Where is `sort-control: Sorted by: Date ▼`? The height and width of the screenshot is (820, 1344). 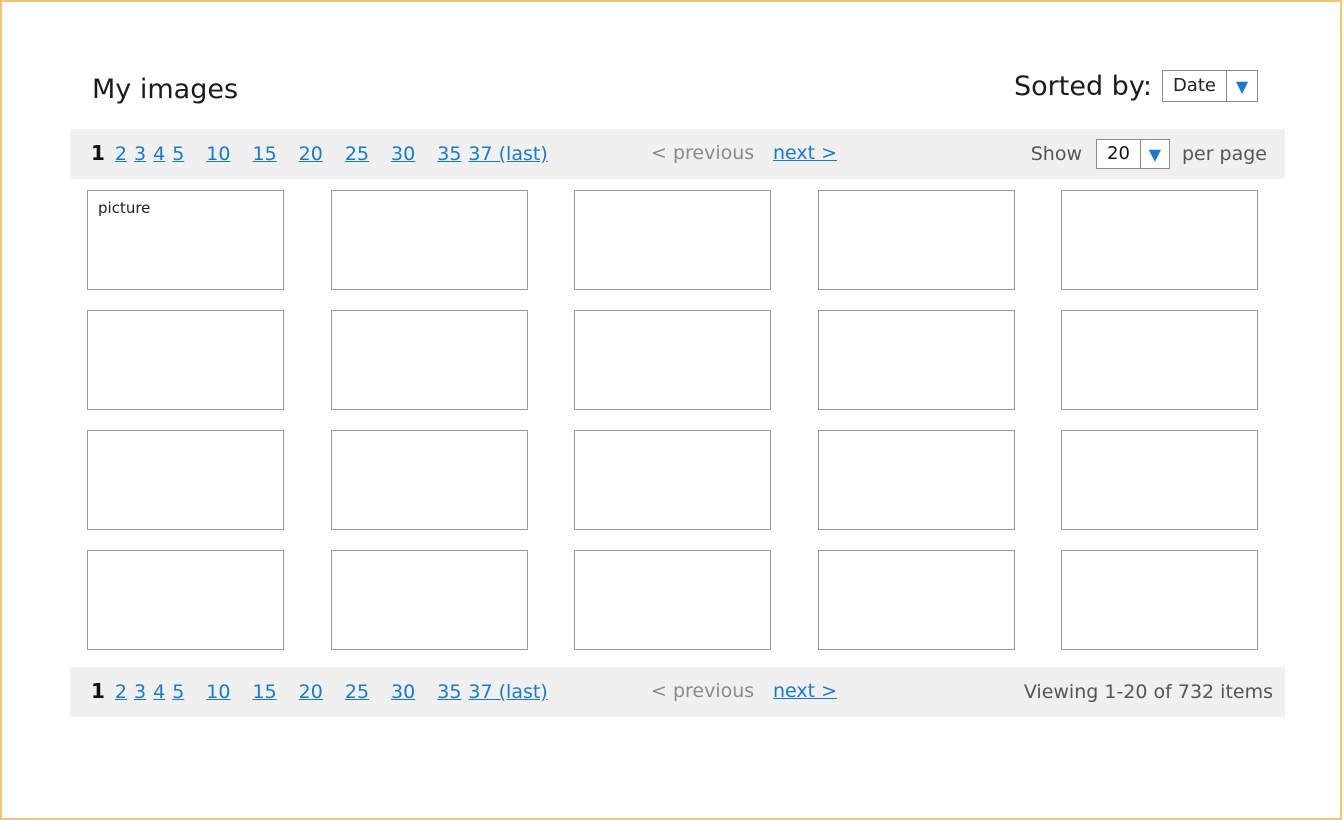
sort-control: Sorted by: Date ▼ is located at coordinates (1136, 86).